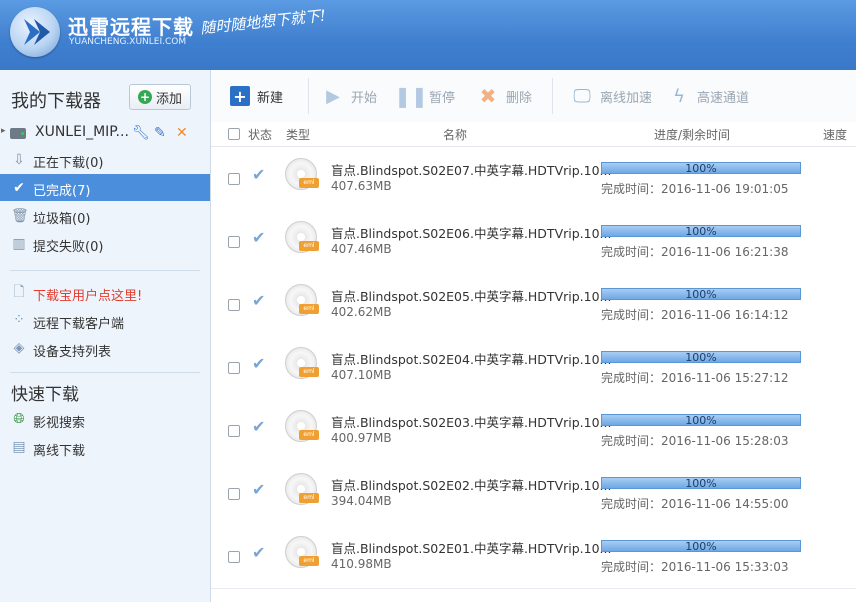 The image size is (856, 602). I want to click on expand-arrow-icon: ▸, so click(3, 131).